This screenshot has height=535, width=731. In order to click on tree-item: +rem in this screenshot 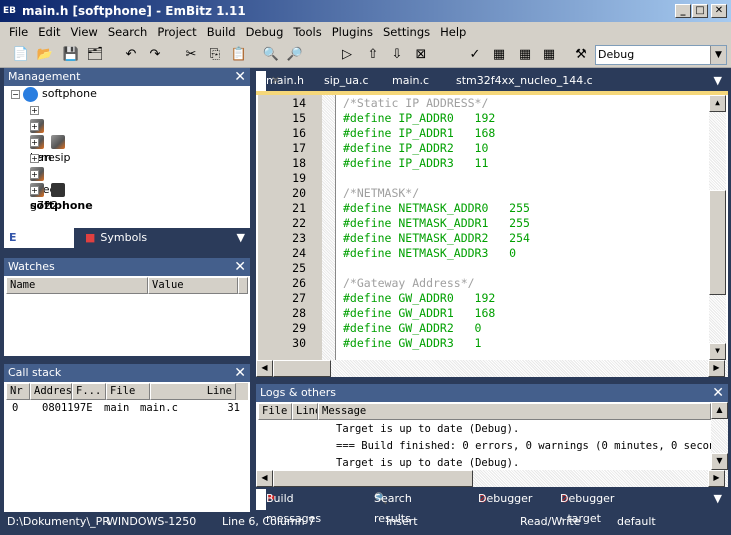, I will do `click(41, 141)`.